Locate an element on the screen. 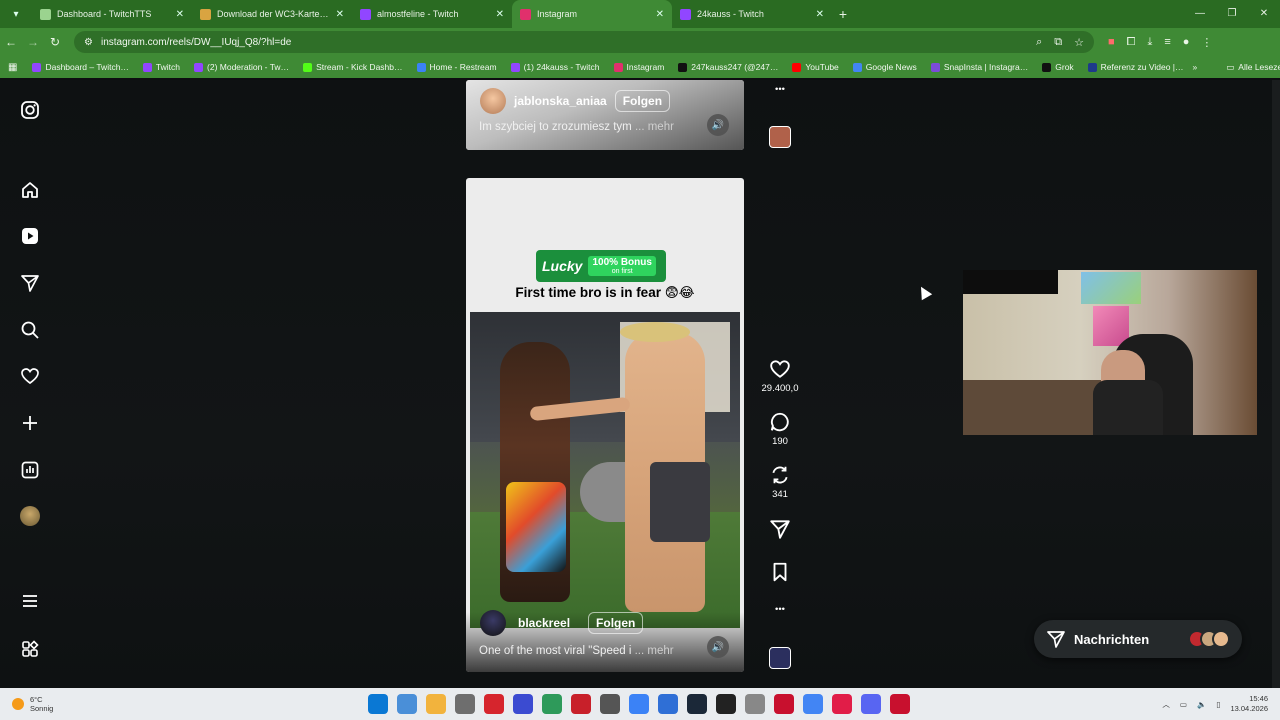  minimize-button: — is located at coordinates (1200, 14).